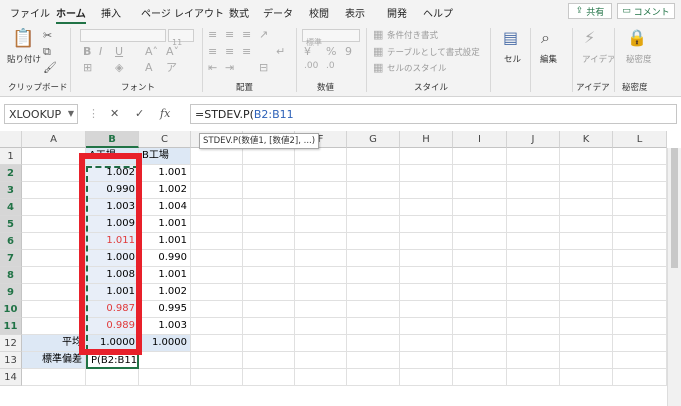 This screenshot has height=406, width=681. What do you see at coordinates (321, 190) in the screenshot?
I see `cell-f3` at bounding box center [321, 190].